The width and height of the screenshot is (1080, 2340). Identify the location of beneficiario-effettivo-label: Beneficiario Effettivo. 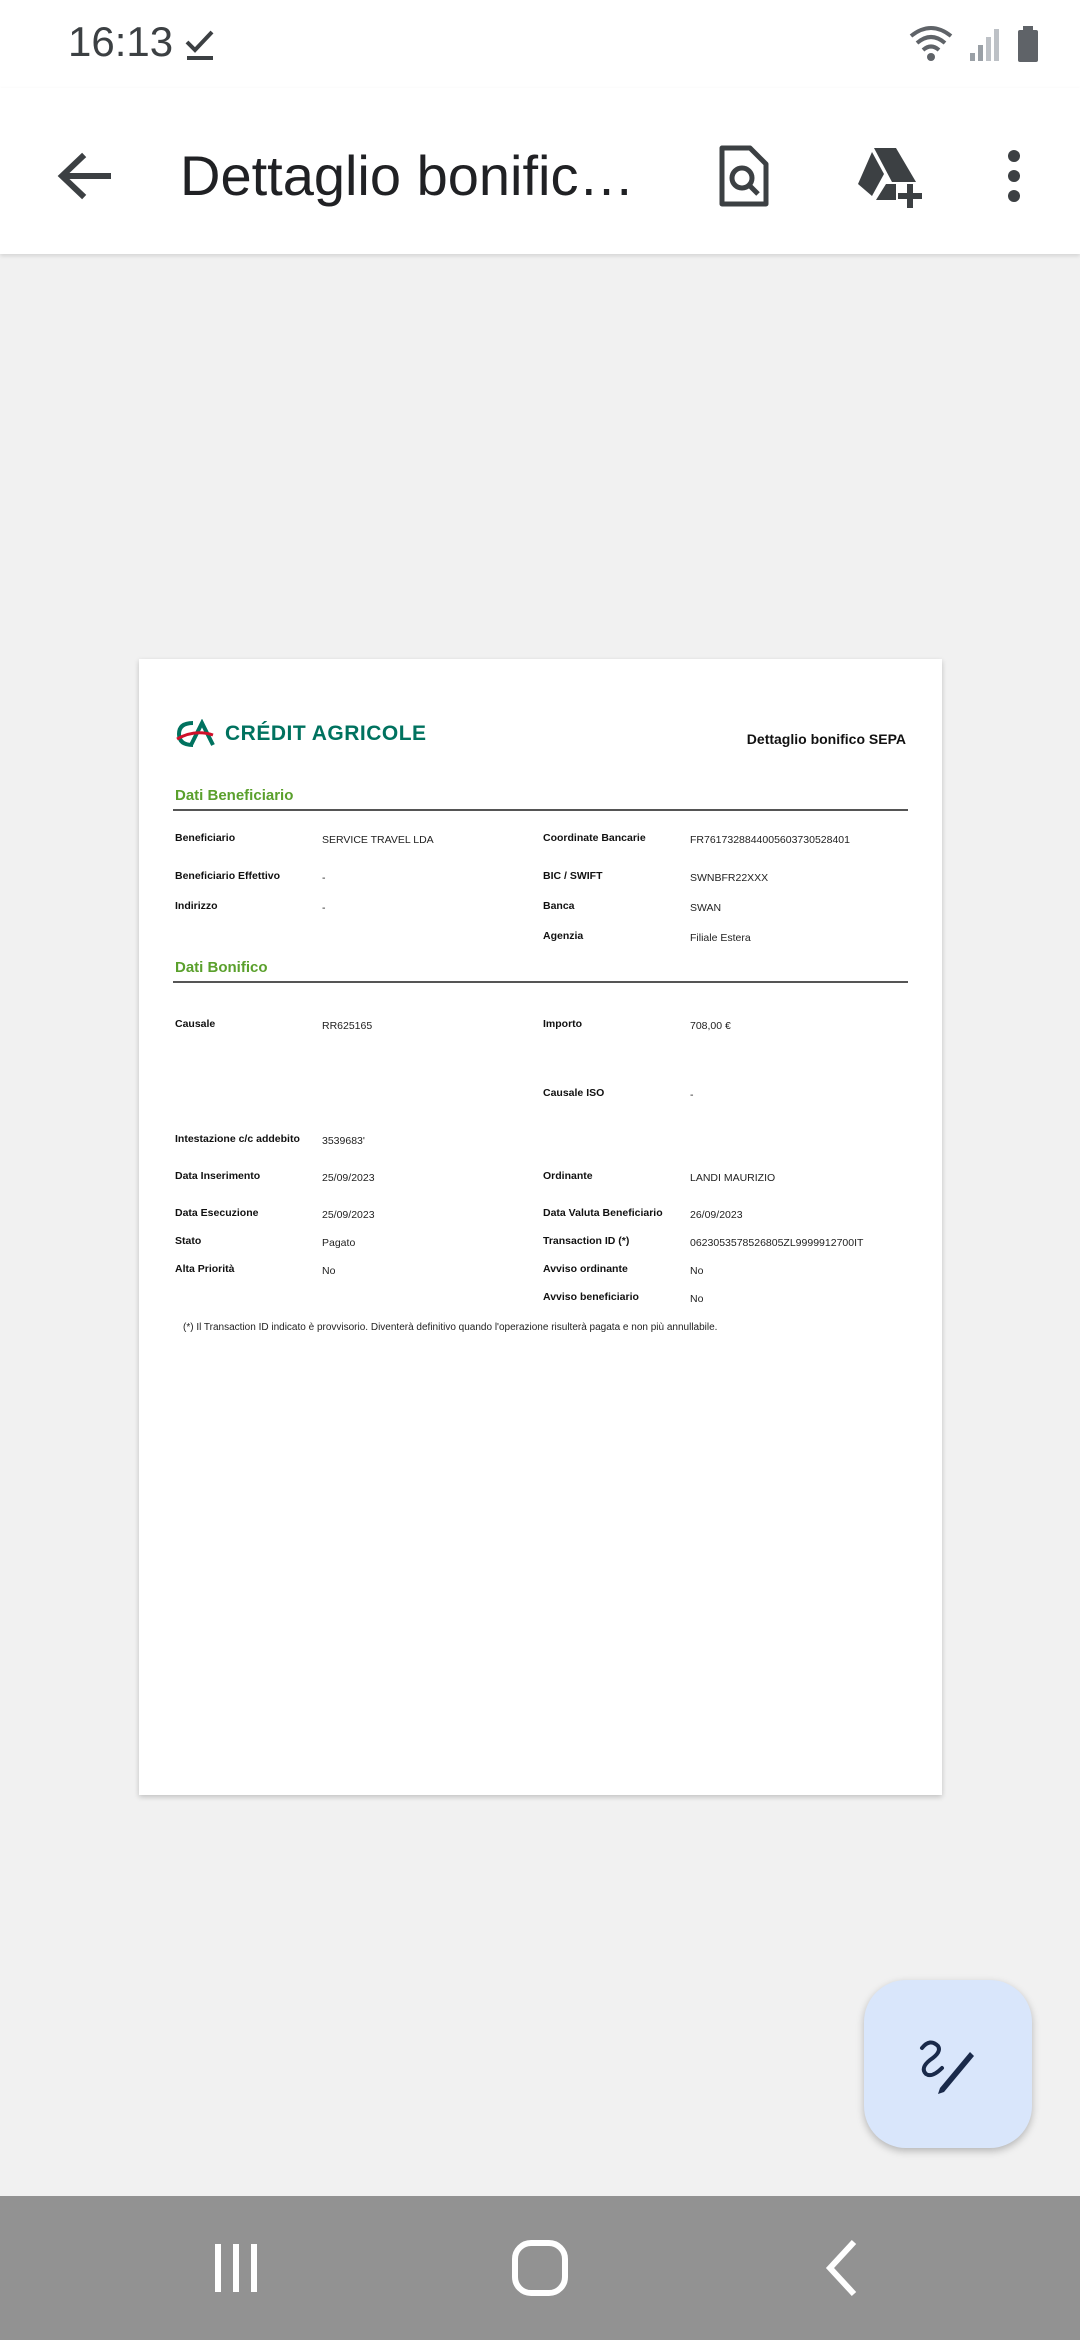
(228, 876).